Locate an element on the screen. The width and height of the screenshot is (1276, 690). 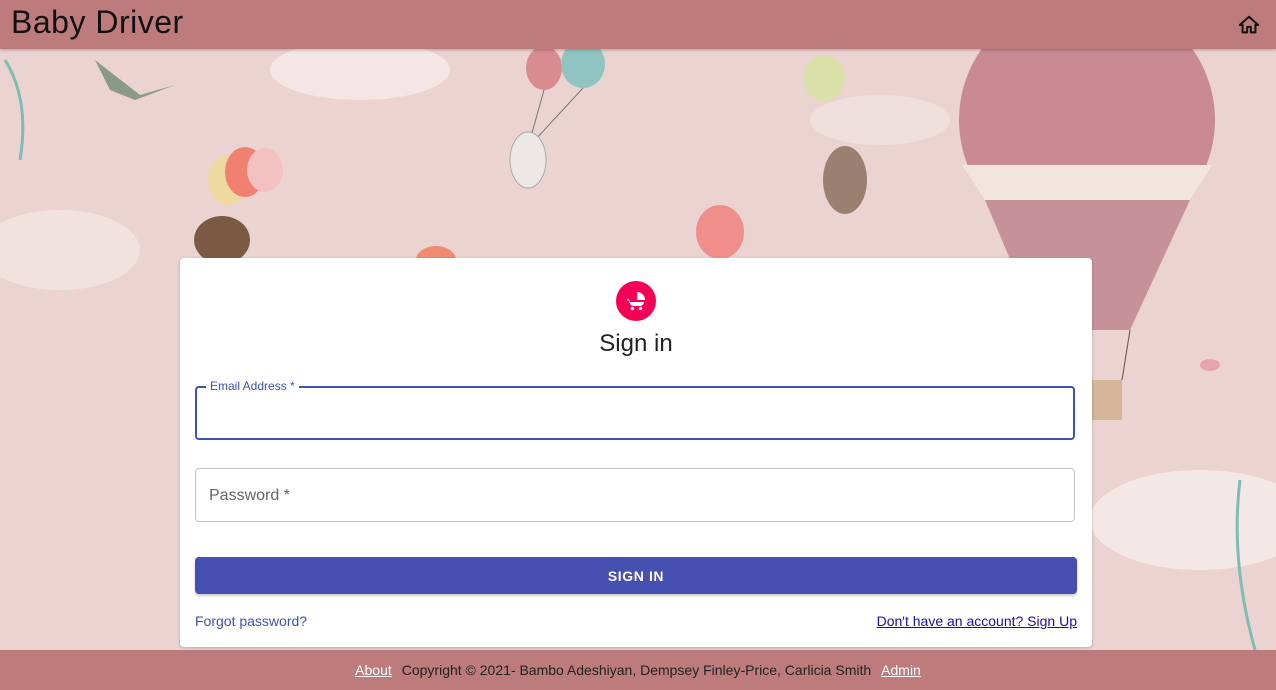
stroller-icon is located at coordinates (636, 301).